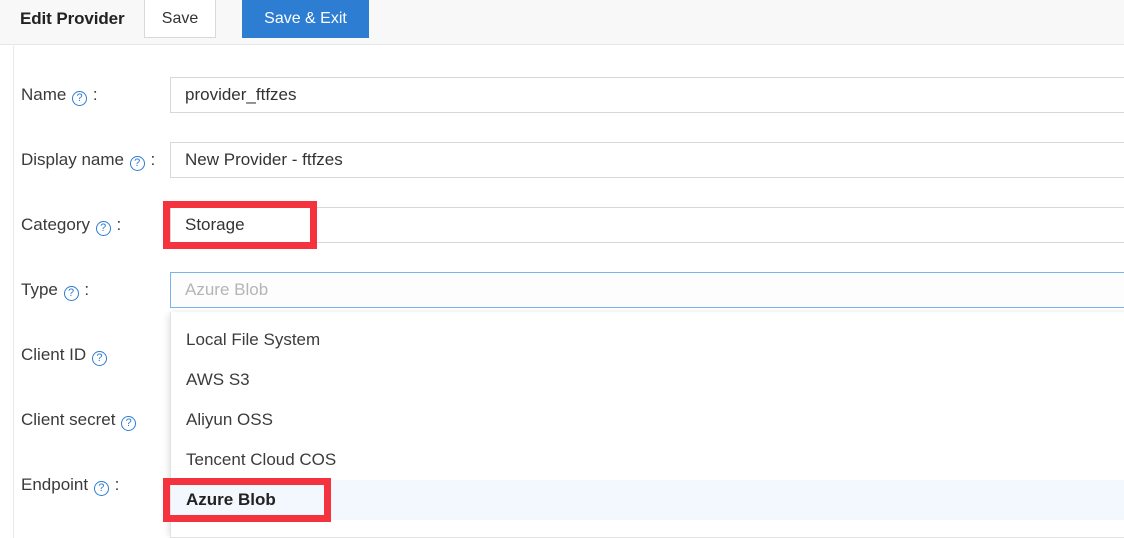 The width and height of the screenshot is (1124, 538). I want to click on dropdown-option-local-file-system: Local File System, so click(647, 340).